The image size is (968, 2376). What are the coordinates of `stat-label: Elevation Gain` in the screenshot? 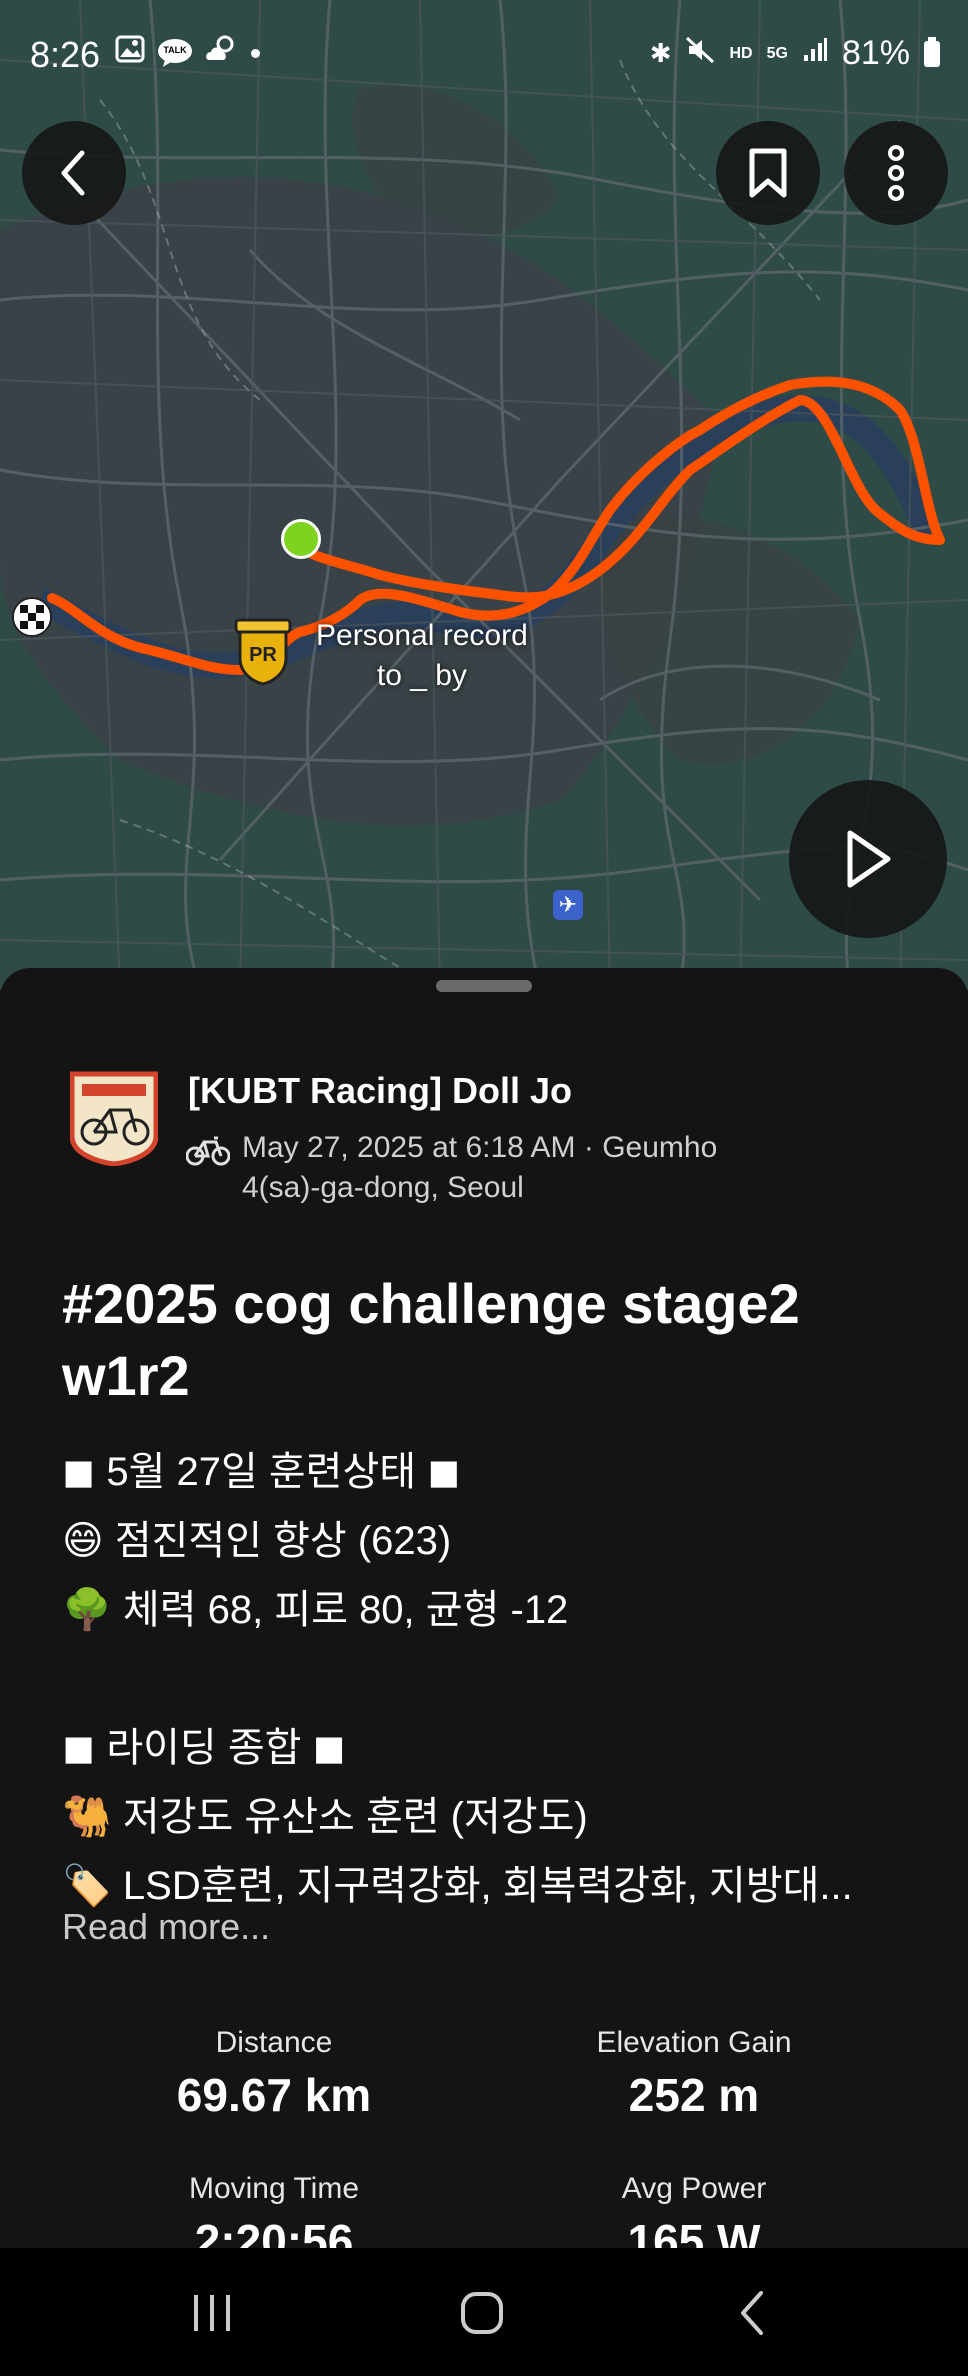 It's located at (694, 2042).